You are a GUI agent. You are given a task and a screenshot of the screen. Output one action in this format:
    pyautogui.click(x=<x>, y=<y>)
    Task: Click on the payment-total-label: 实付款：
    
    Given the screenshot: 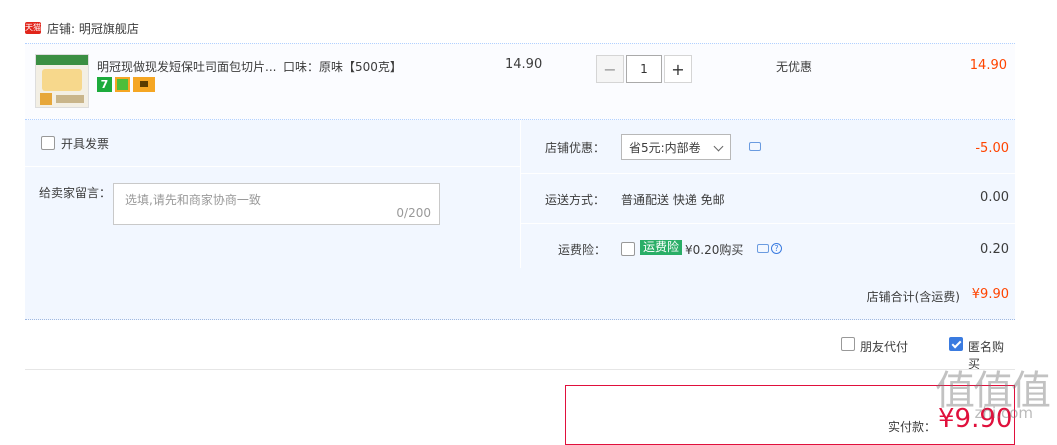 What is the action you would take?
    pyautogui.click(x=912, y=427)
    